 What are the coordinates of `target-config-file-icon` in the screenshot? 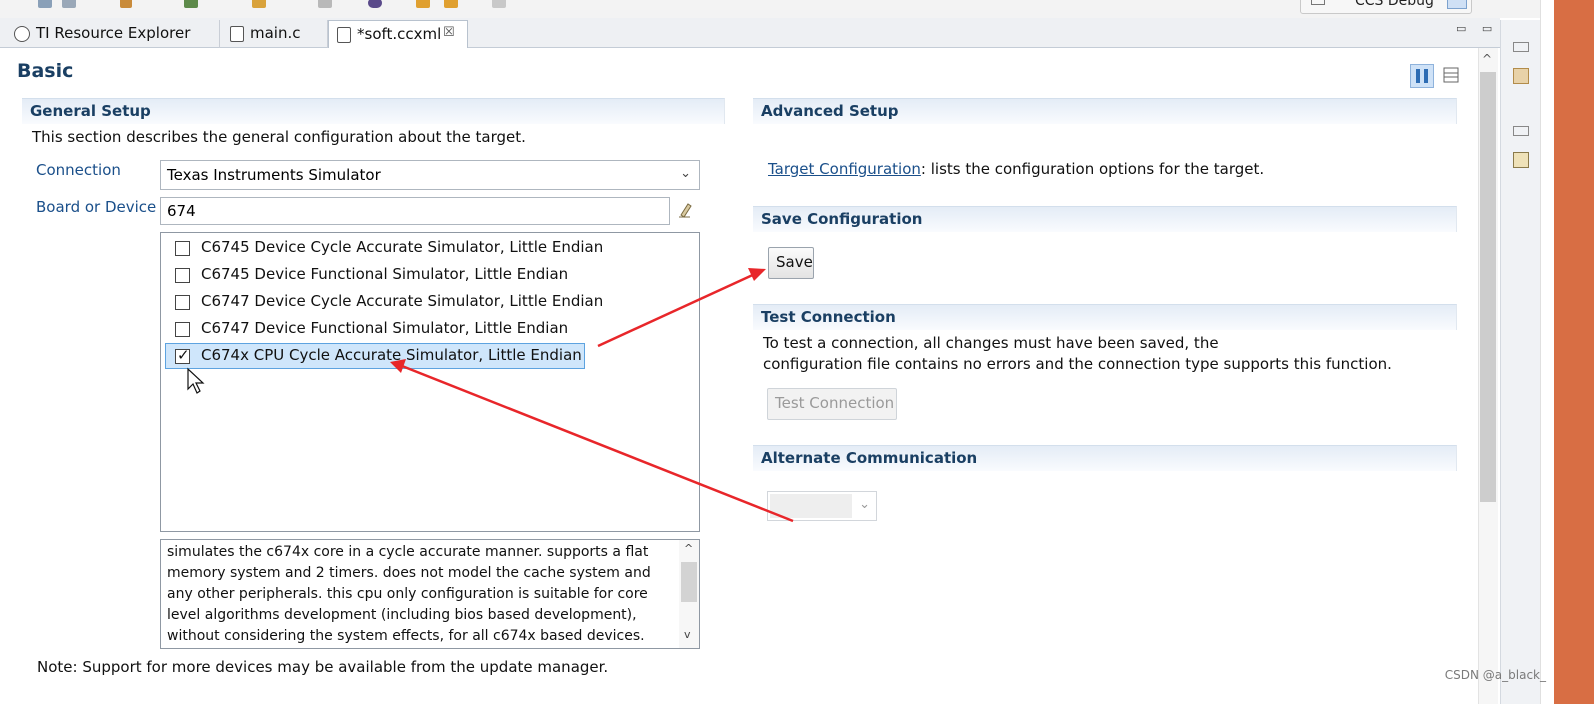 It's located at (344, 35).